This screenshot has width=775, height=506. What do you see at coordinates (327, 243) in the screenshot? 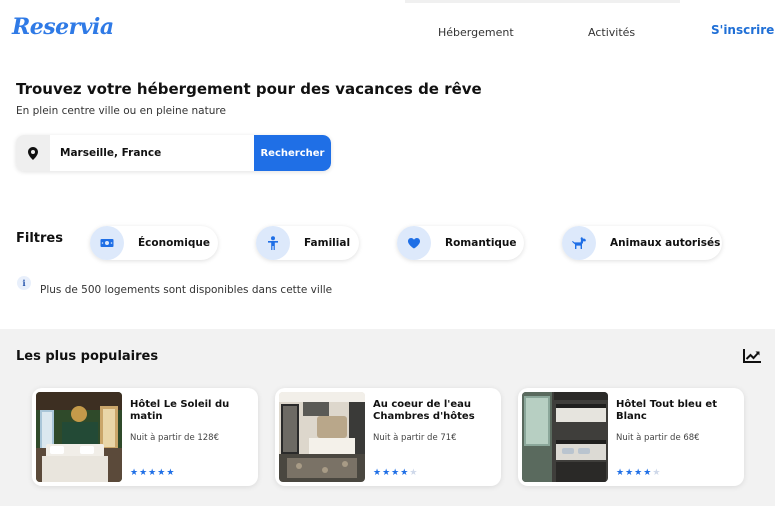
I see `filter-label: Familial` at bounding box center [327, 243].